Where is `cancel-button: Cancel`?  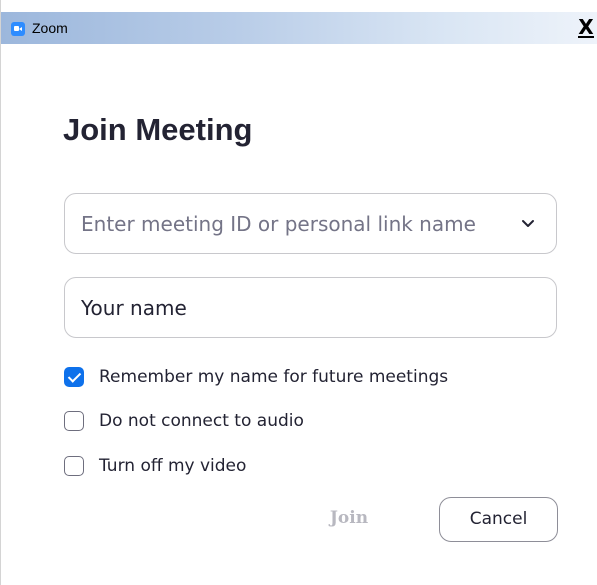 cancel-button: Cancel is located at coordinates (498, 519).